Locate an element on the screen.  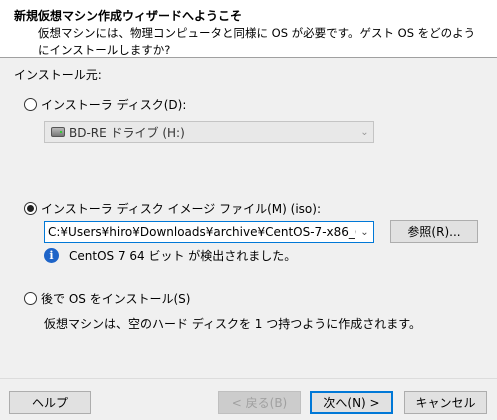
detected-os-message: i CentOS 7 64 ビット が検出されました。 is located at coordinates (170, 255).